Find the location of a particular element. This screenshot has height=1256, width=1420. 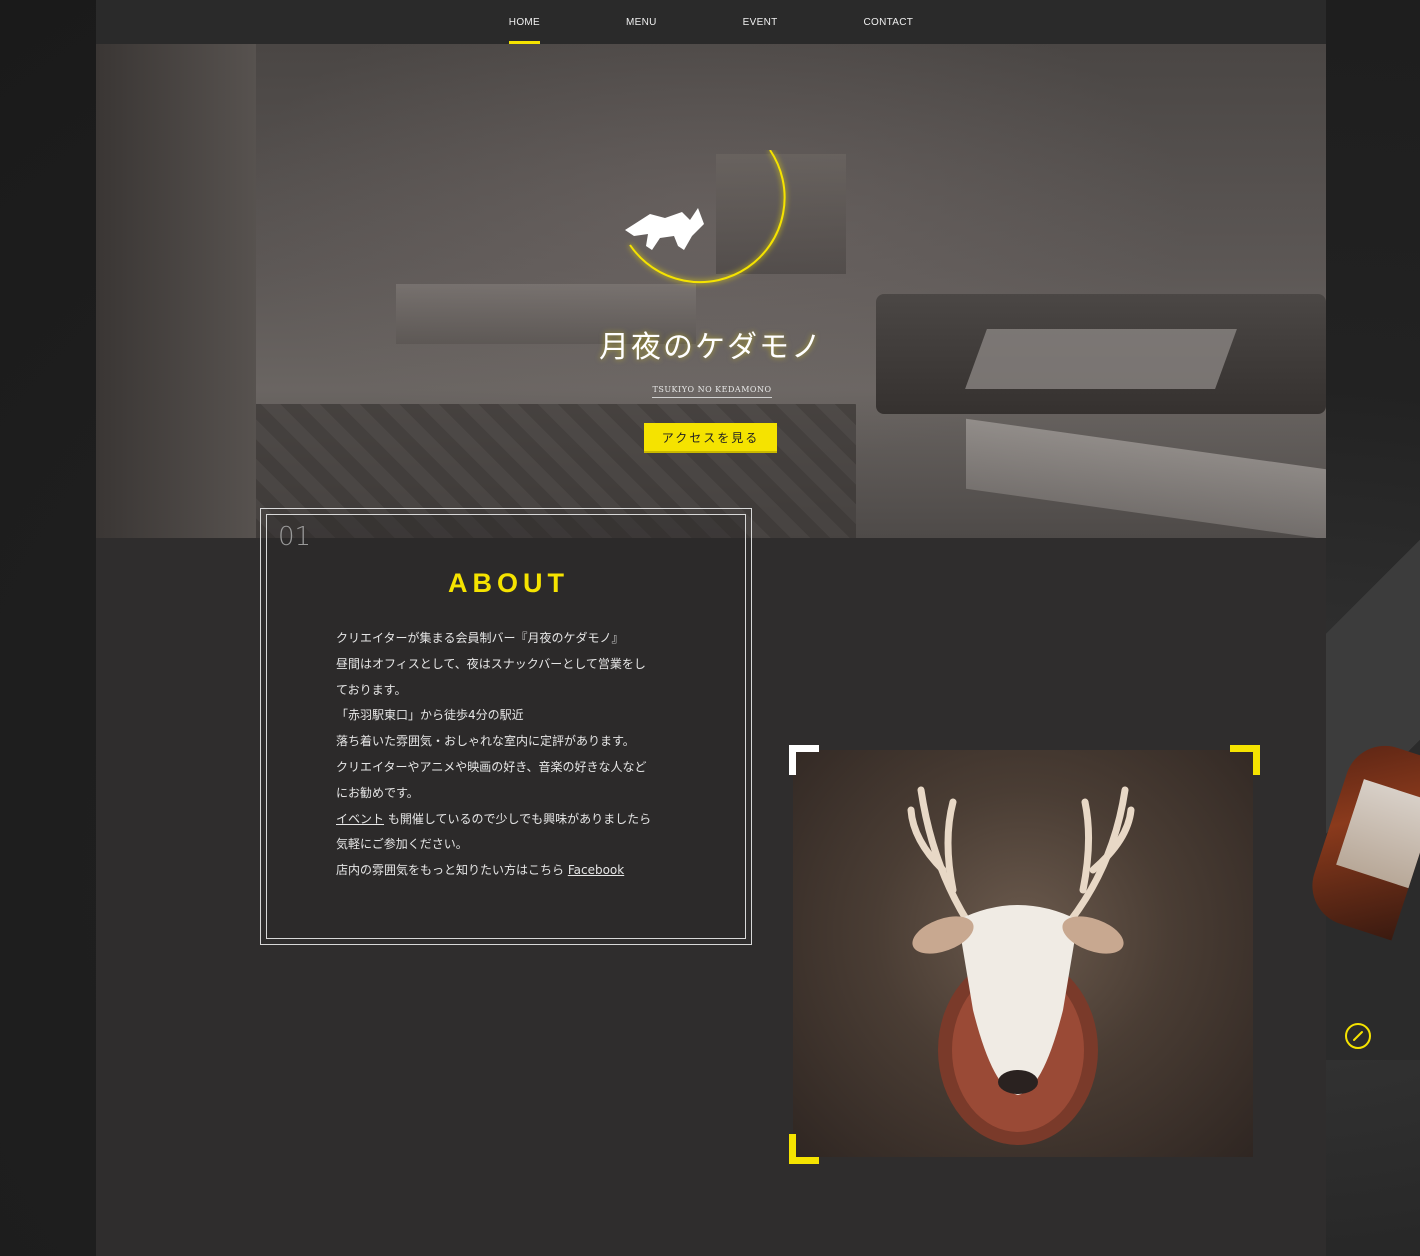

frame-corner-bottom-left is located at coordinates (804, 1149).